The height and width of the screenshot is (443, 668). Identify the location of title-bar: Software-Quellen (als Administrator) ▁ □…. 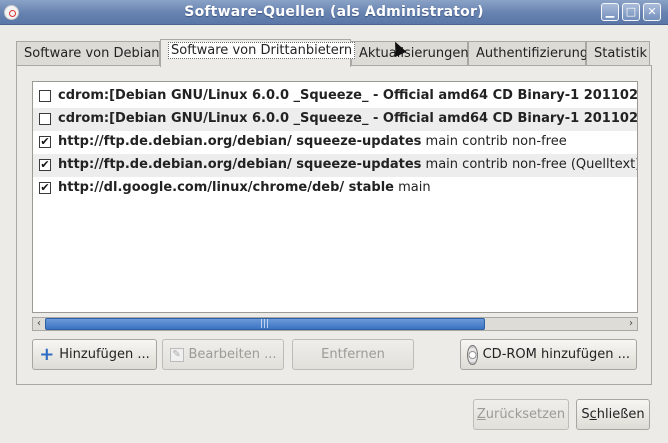
(334, 12).